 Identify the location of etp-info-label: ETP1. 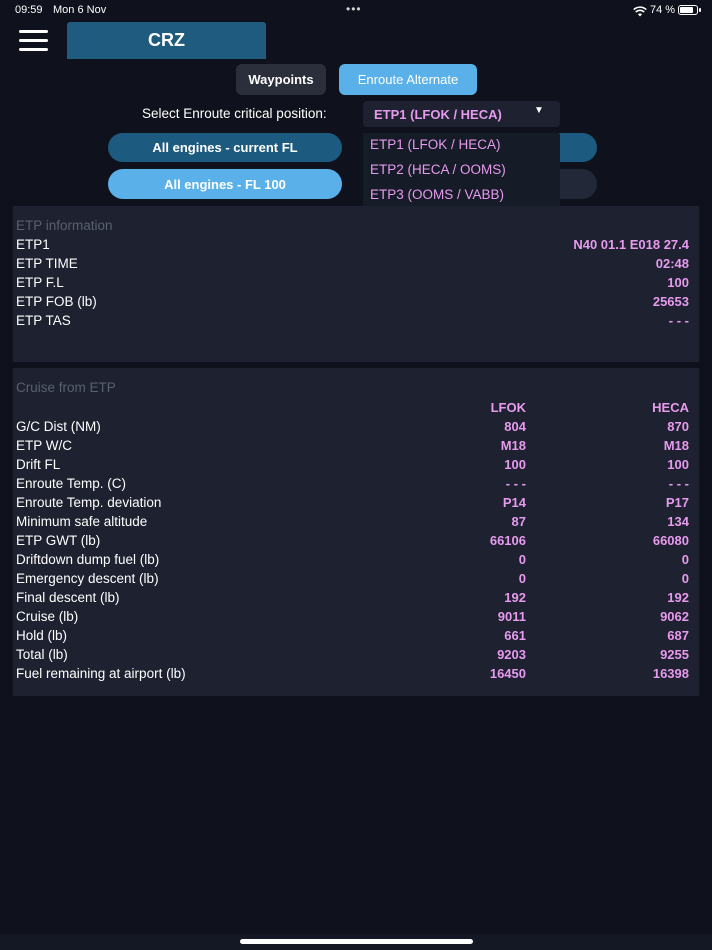
(33, 244).